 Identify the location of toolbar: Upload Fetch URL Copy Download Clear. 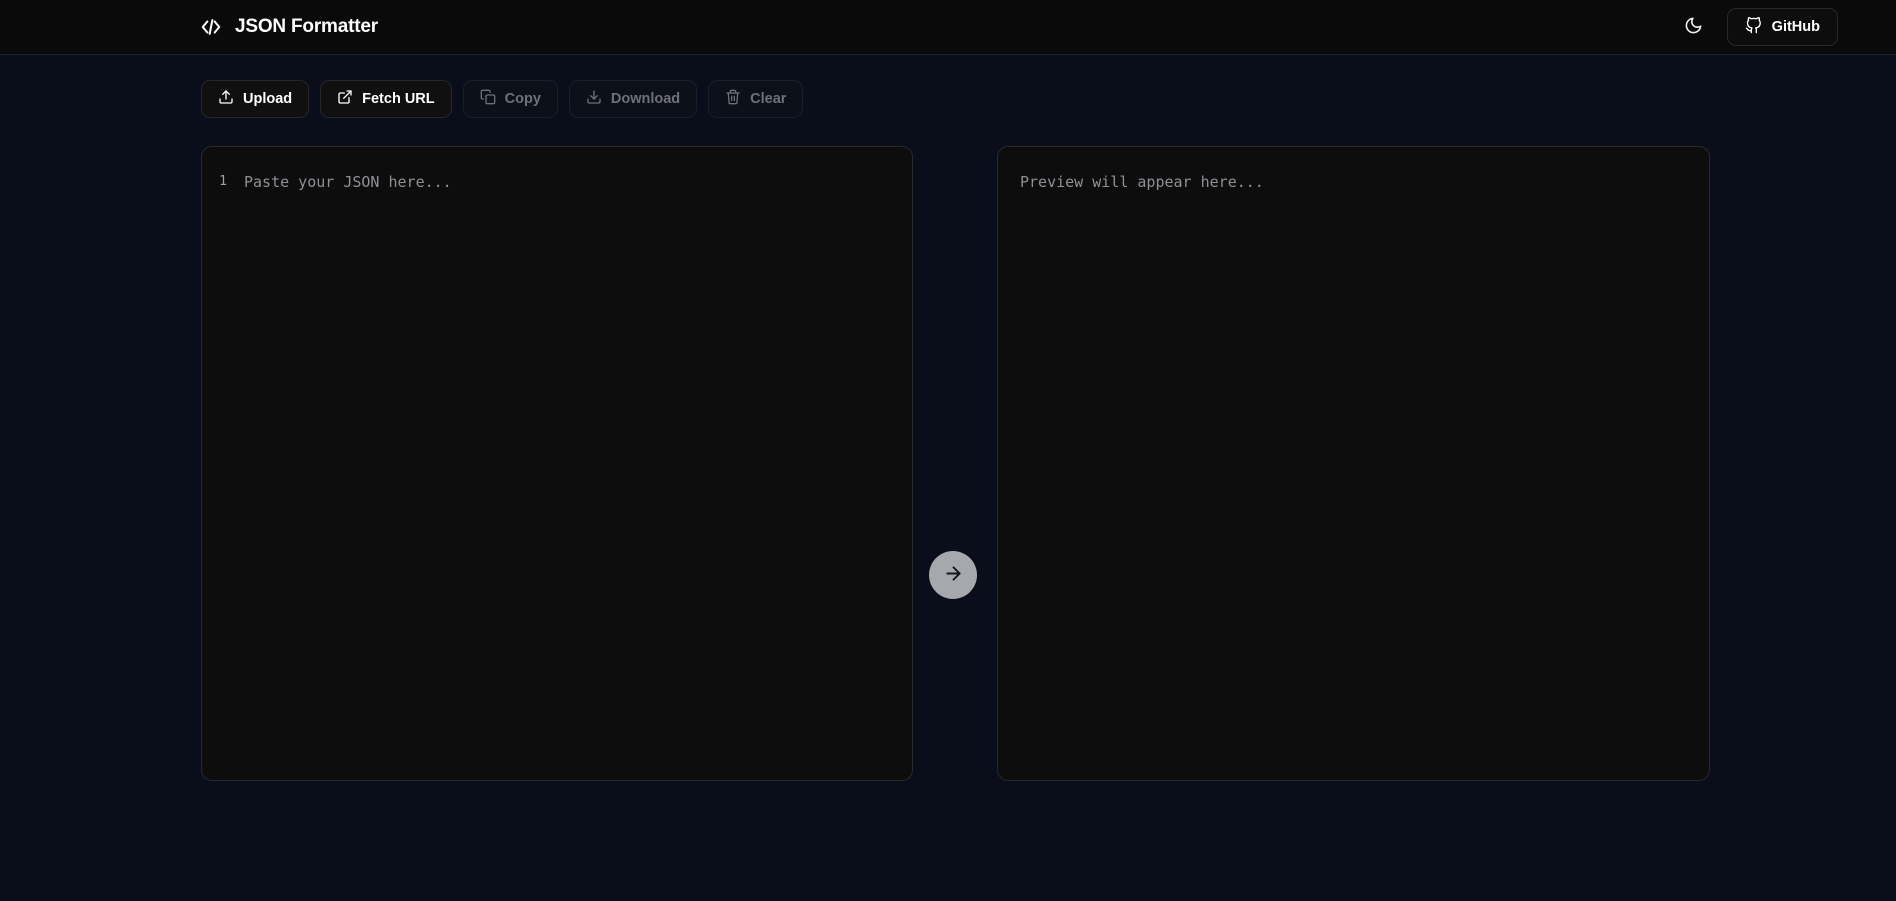
(948, 86).